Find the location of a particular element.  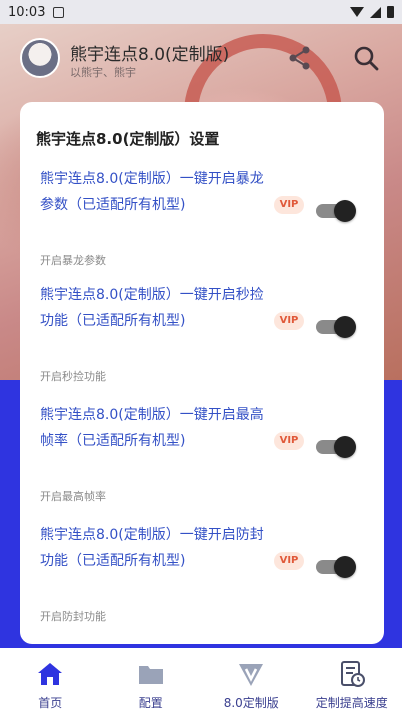

status-bar: 10:03 is located at coordinates (201, 12).